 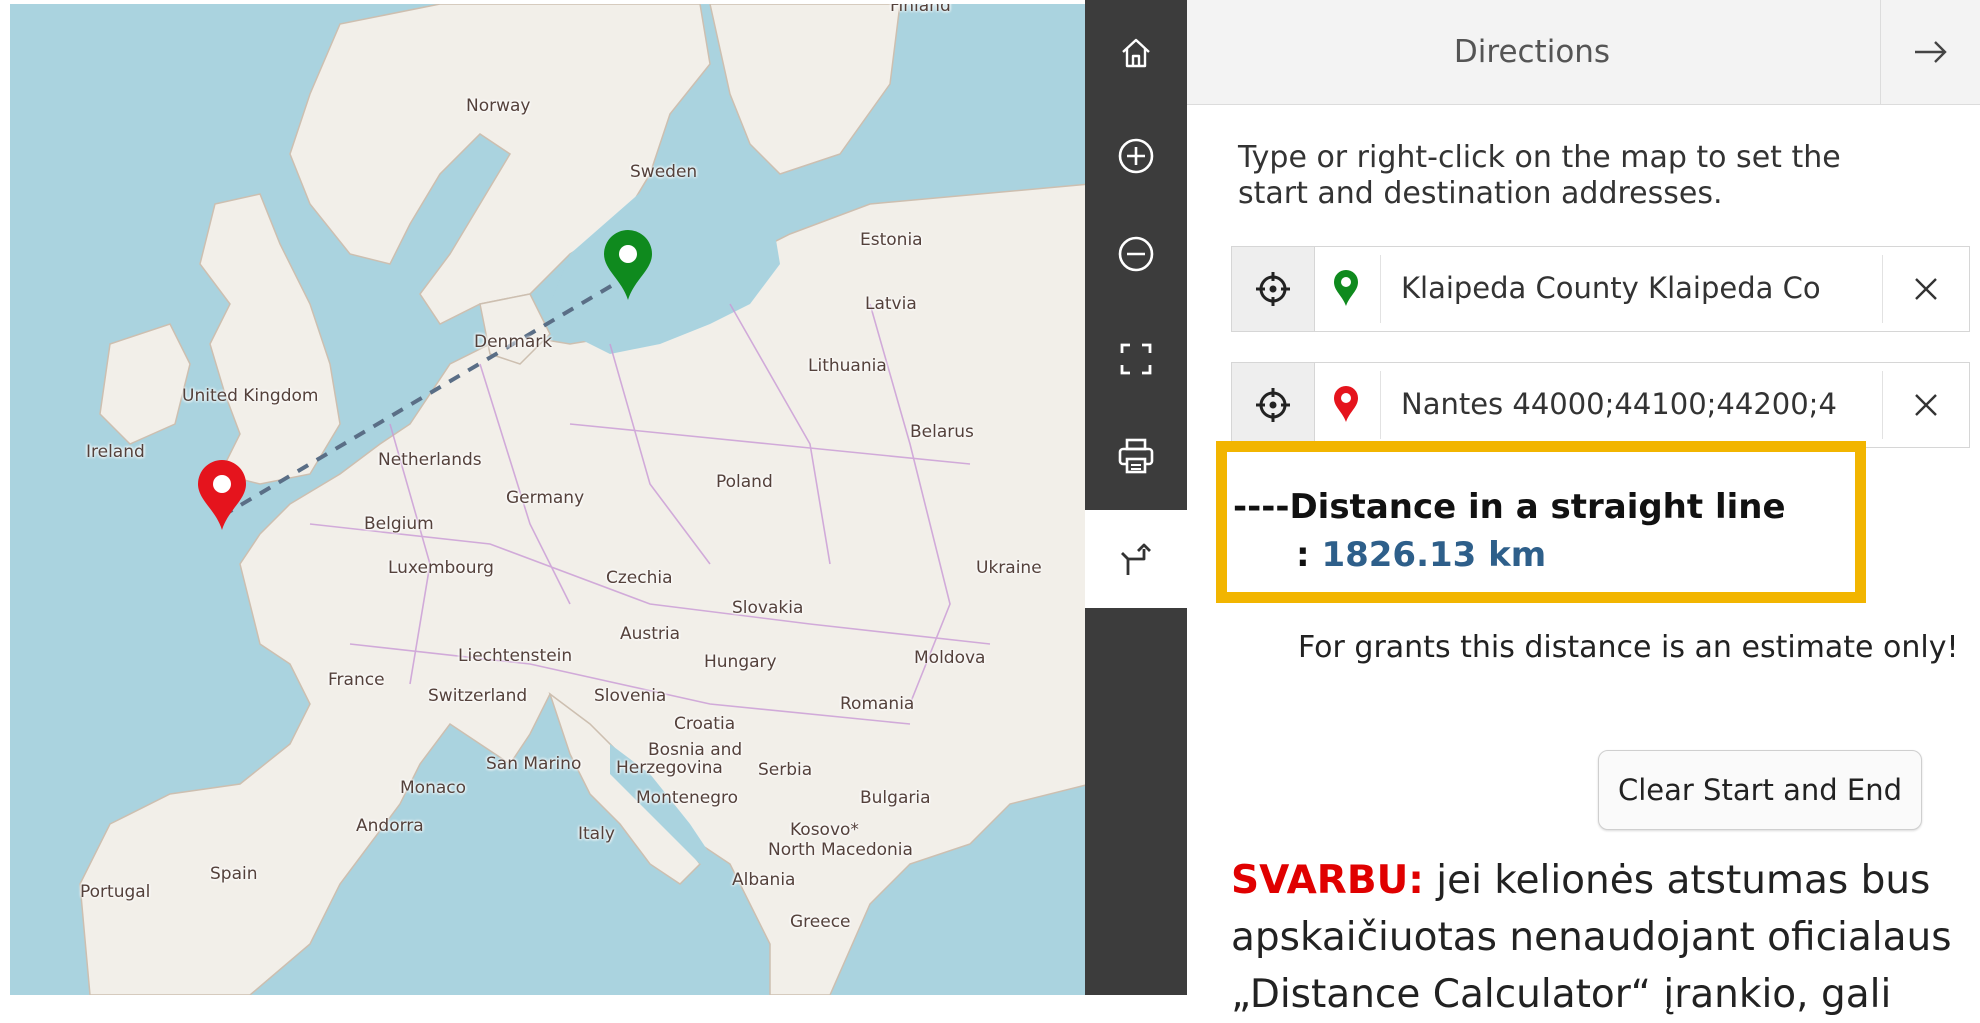 I want to click on map-label-moldova: Moldova, so click(x=950, y=658).